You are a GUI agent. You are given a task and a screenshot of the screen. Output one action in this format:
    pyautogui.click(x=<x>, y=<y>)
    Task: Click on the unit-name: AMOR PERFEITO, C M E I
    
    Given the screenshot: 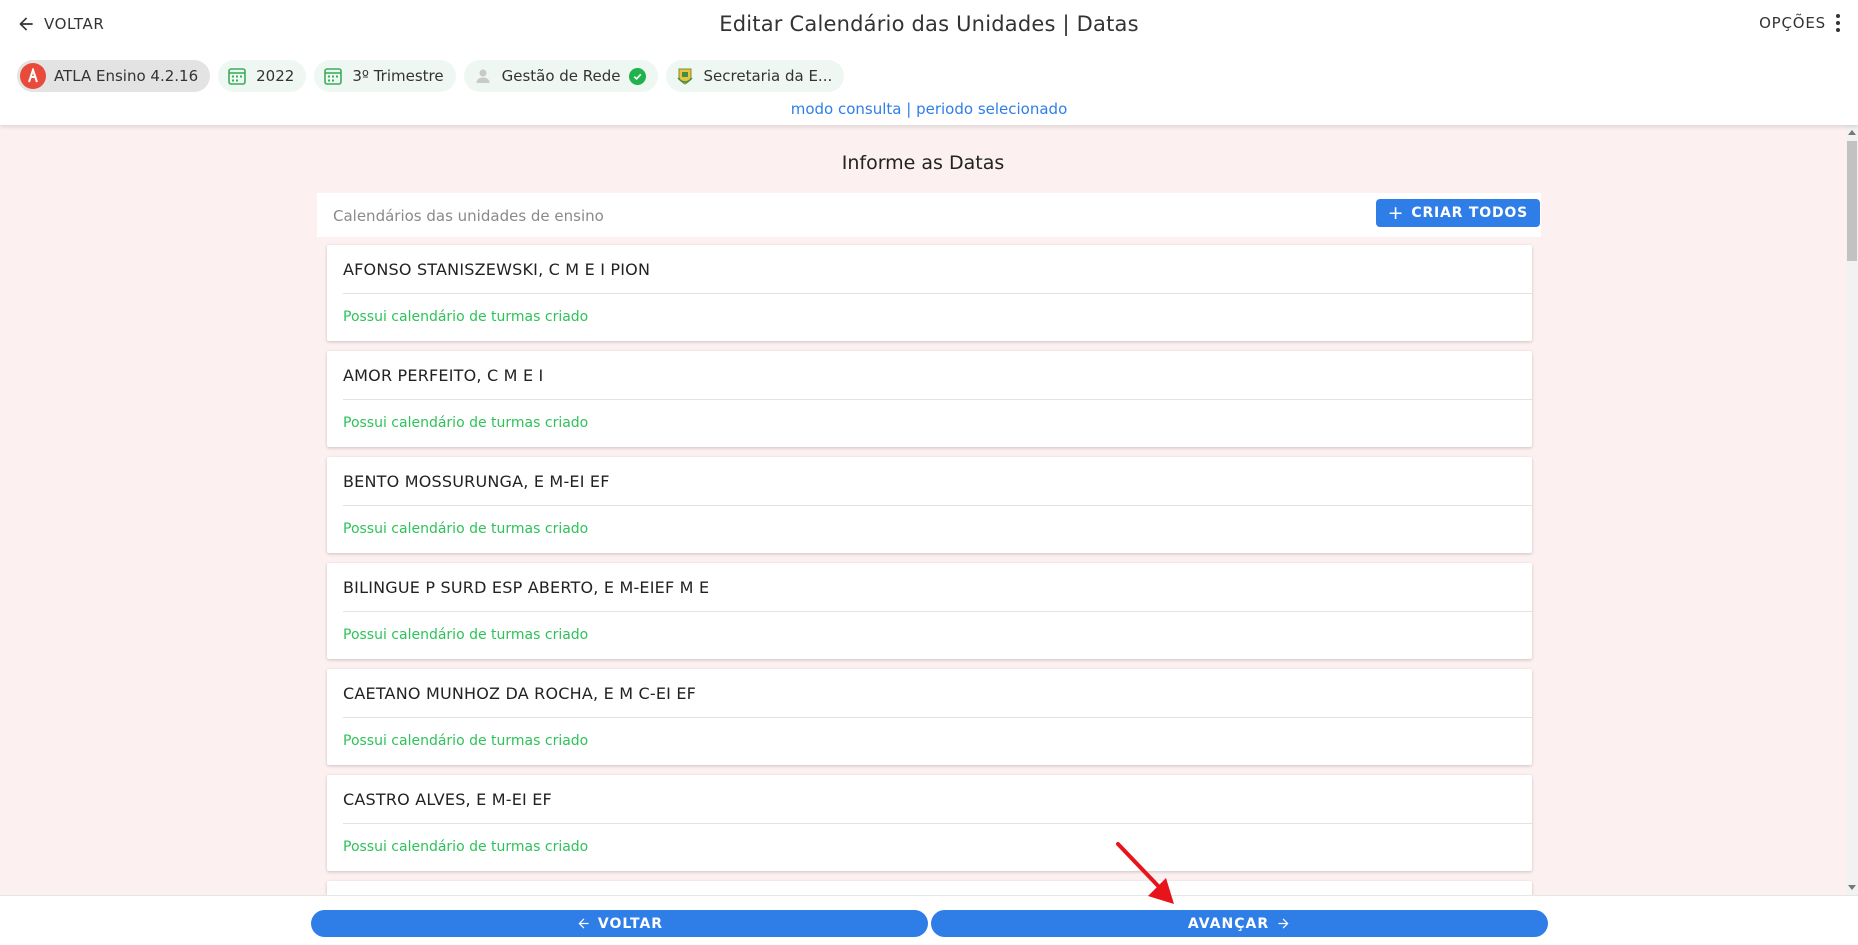 What is the action you would take?
    pyautogui.click(x=443, y=375)
    